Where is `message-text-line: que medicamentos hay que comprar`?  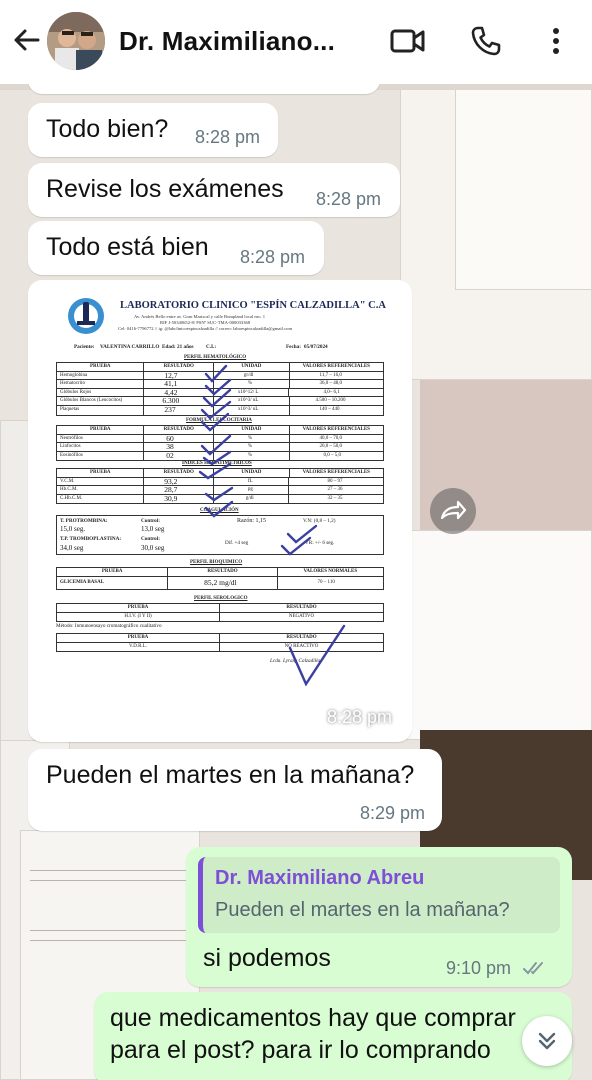
message-text-line: que medicamentos hay que comprar is located at coordinates (313, 1018).